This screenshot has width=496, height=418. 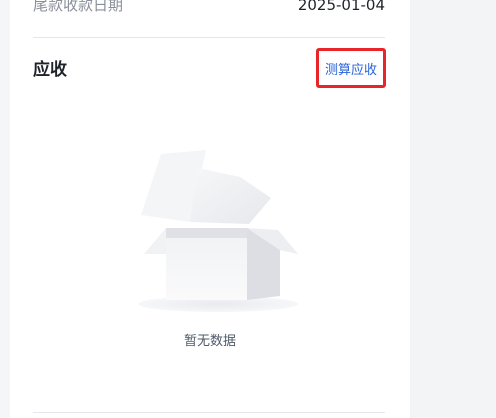 I want to click on calculate-receivable-button: 测算应收, so click(x=351, y=68).